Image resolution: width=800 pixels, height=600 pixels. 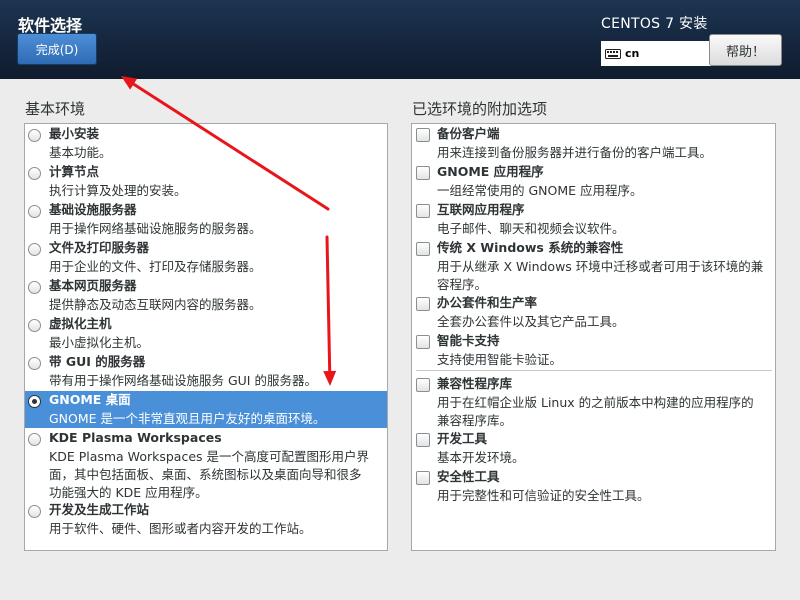 I want to click on header-bar: 软件选择 完成(D) CENTOS 7 安装 cn 帮助！, so click(x=400, y=39).